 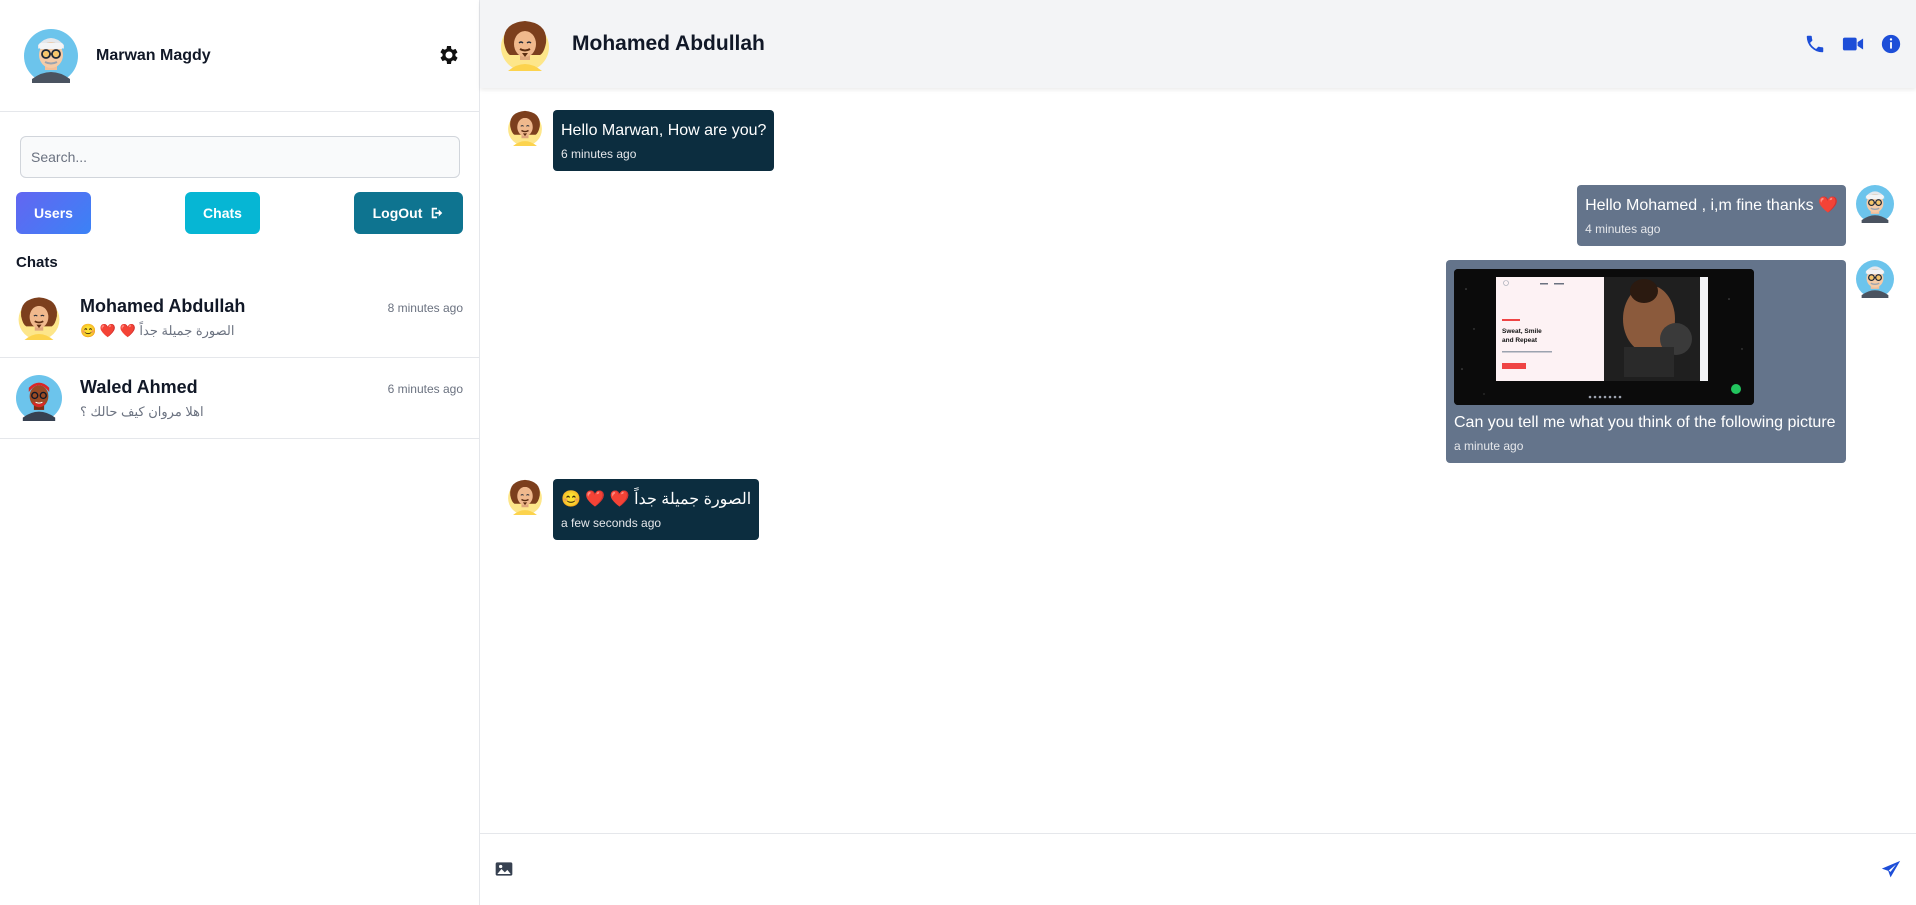 I want to click on header-actions, so click(x=1853, y=44).